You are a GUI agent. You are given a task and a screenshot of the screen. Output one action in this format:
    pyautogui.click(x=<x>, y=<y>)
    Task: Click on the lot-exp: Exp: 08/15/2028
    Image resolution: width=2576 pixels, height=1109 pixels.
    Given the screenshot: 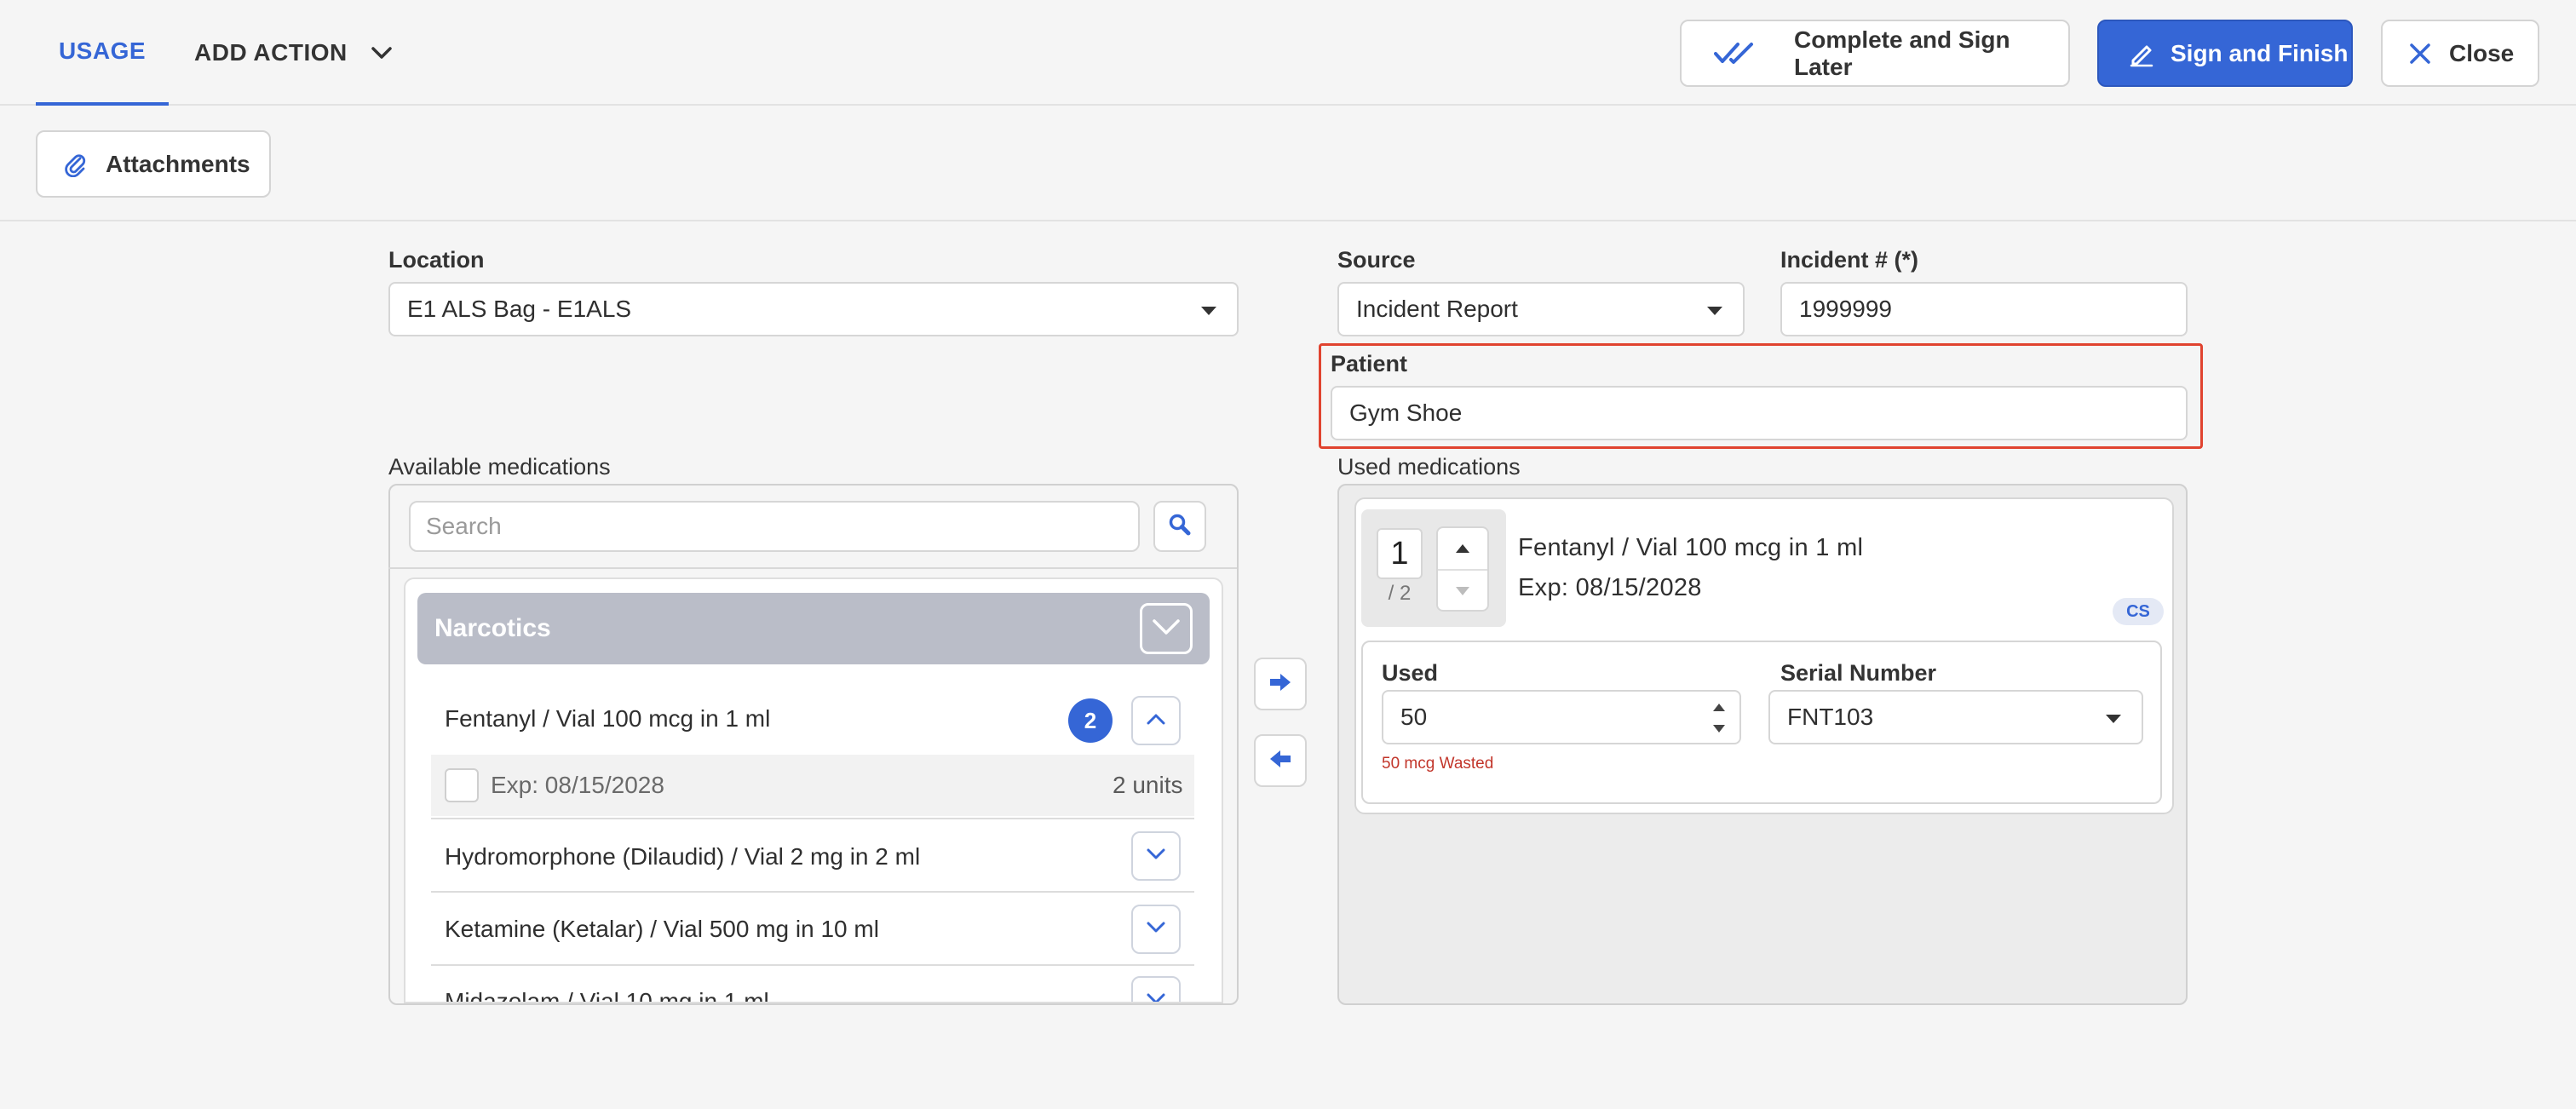 What is the action you would take?
    pyautogui.click(x=578, y=785)
    